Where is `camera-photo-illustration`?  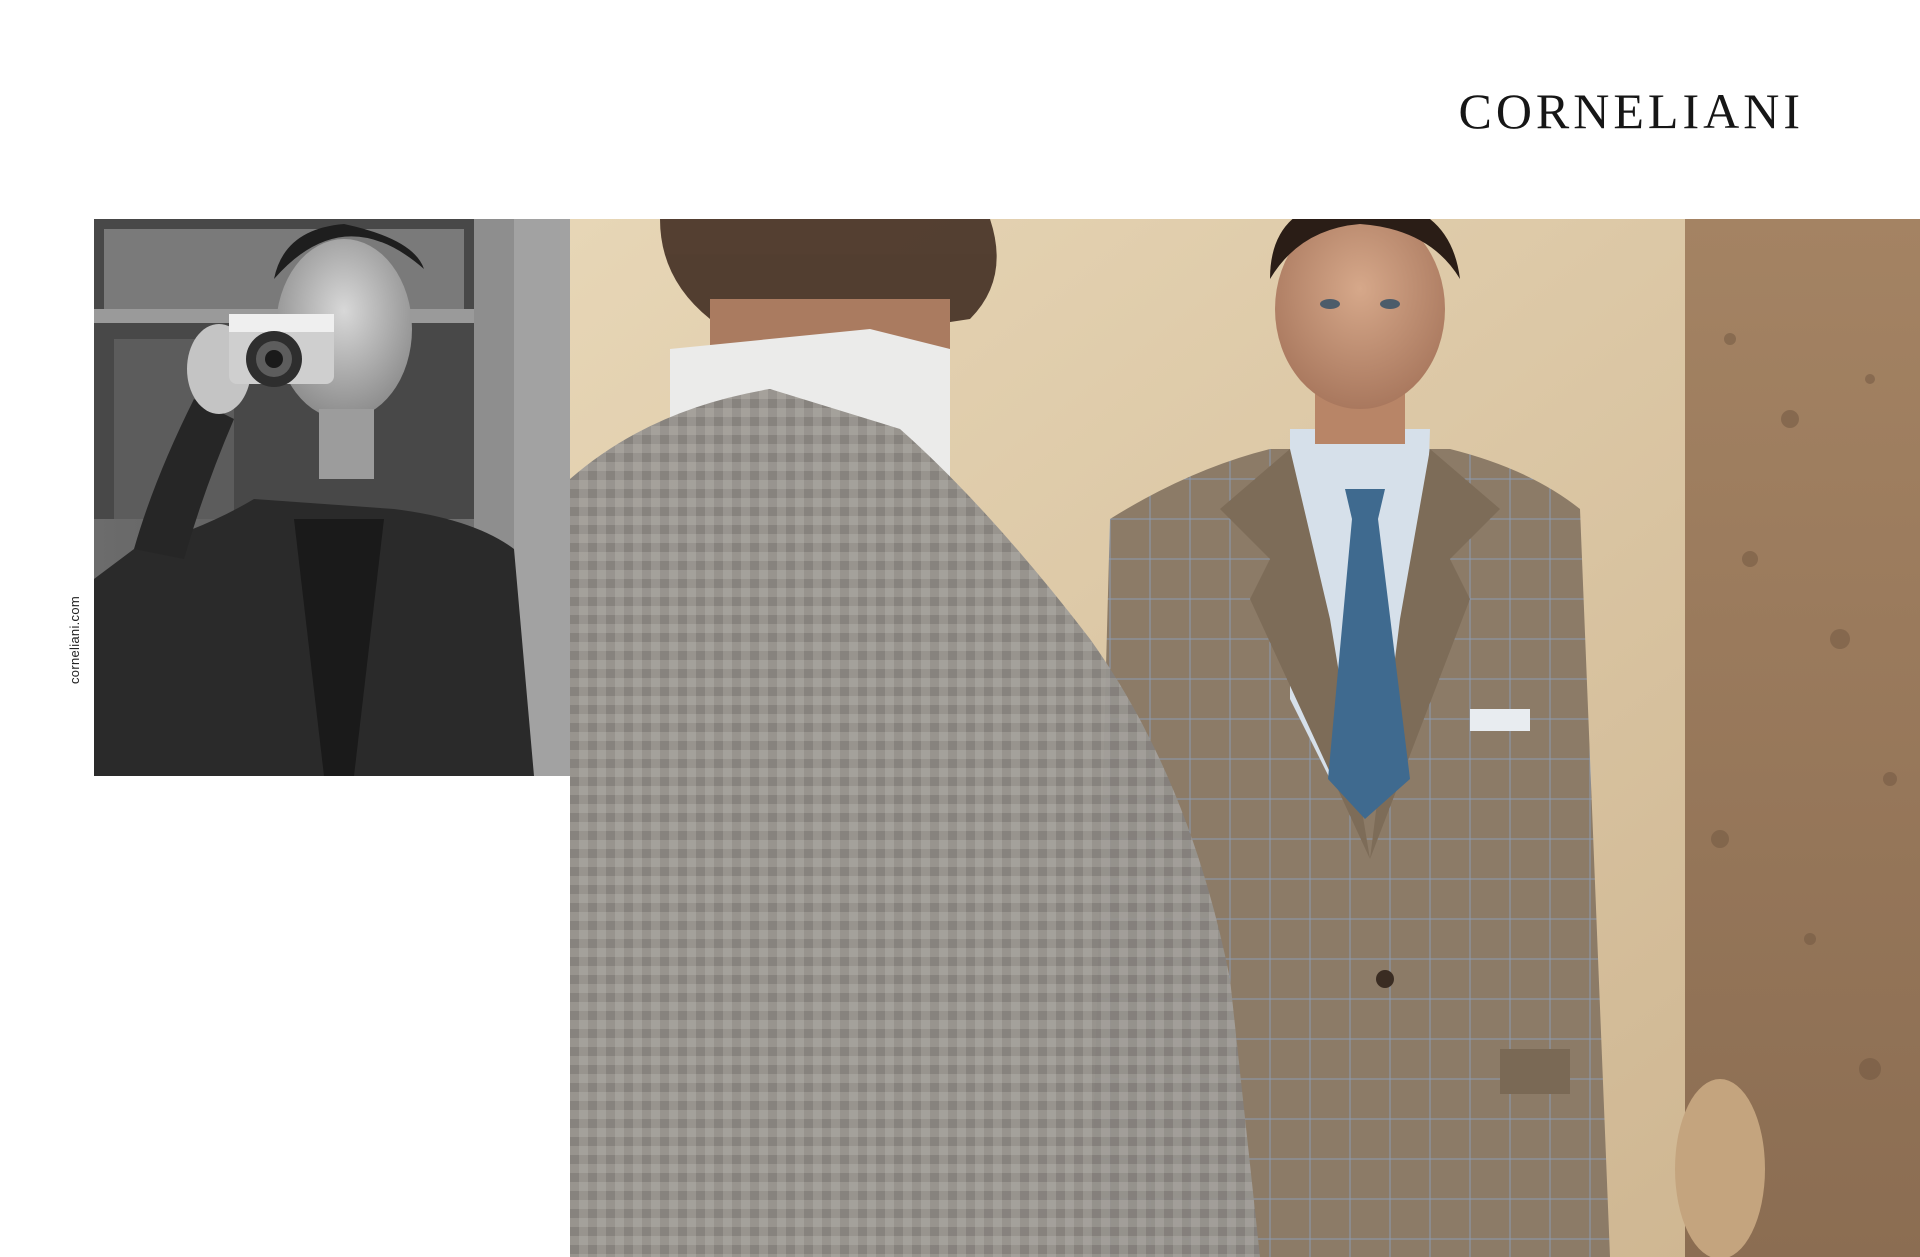
camera-photo-illustration is located at coordinates (332, 497).